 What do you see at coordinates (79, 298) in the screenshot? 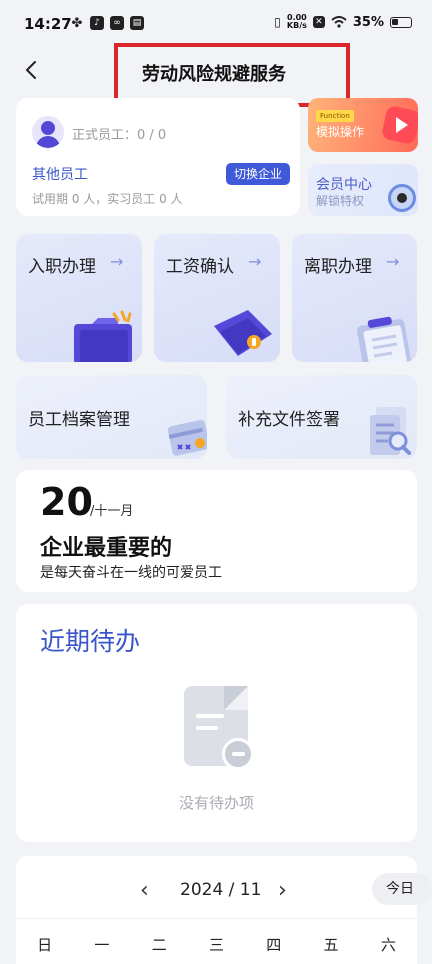
I see `onboarding-tile: 入职办理 →` at bounding box center [79, 298].